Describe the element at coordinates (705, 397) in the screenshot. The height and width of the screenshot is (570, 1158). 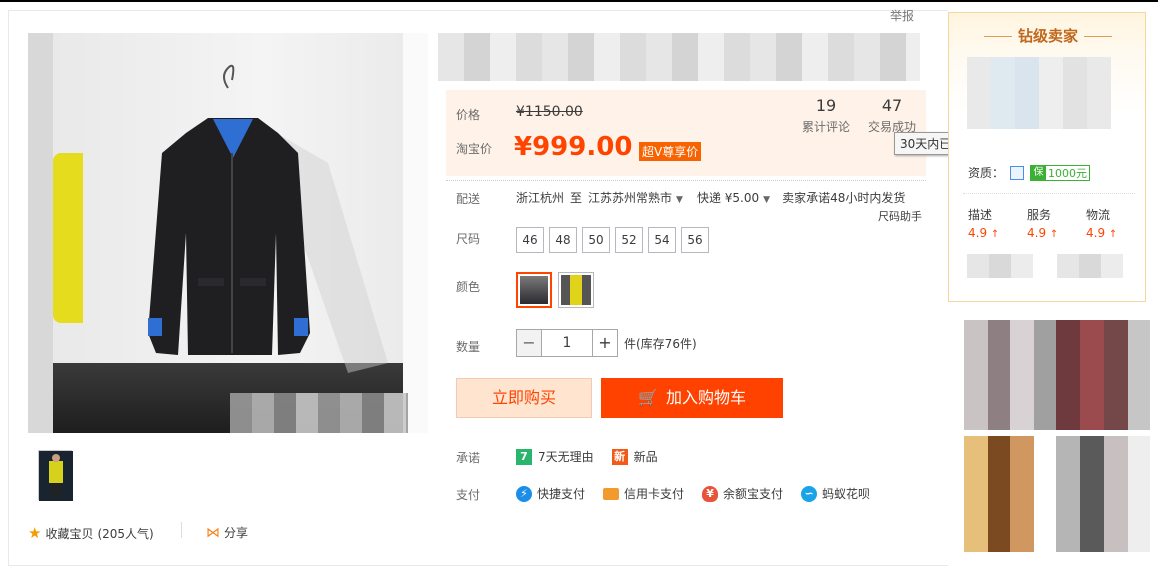
I see `add-cart-label: 加入购物车` at that location.